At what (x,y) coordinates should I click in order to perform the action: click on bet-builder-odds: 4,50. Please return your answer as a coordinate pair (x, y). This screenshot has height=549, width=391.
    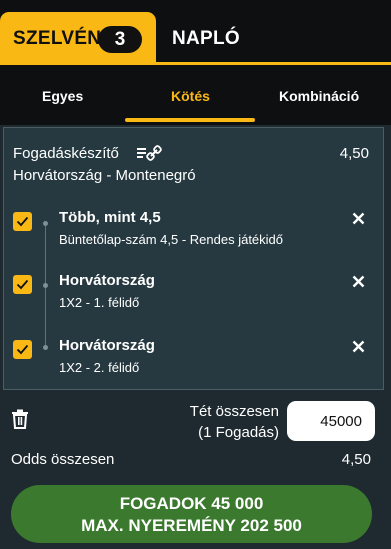
    Looking at the image, I should click on (354, 153).